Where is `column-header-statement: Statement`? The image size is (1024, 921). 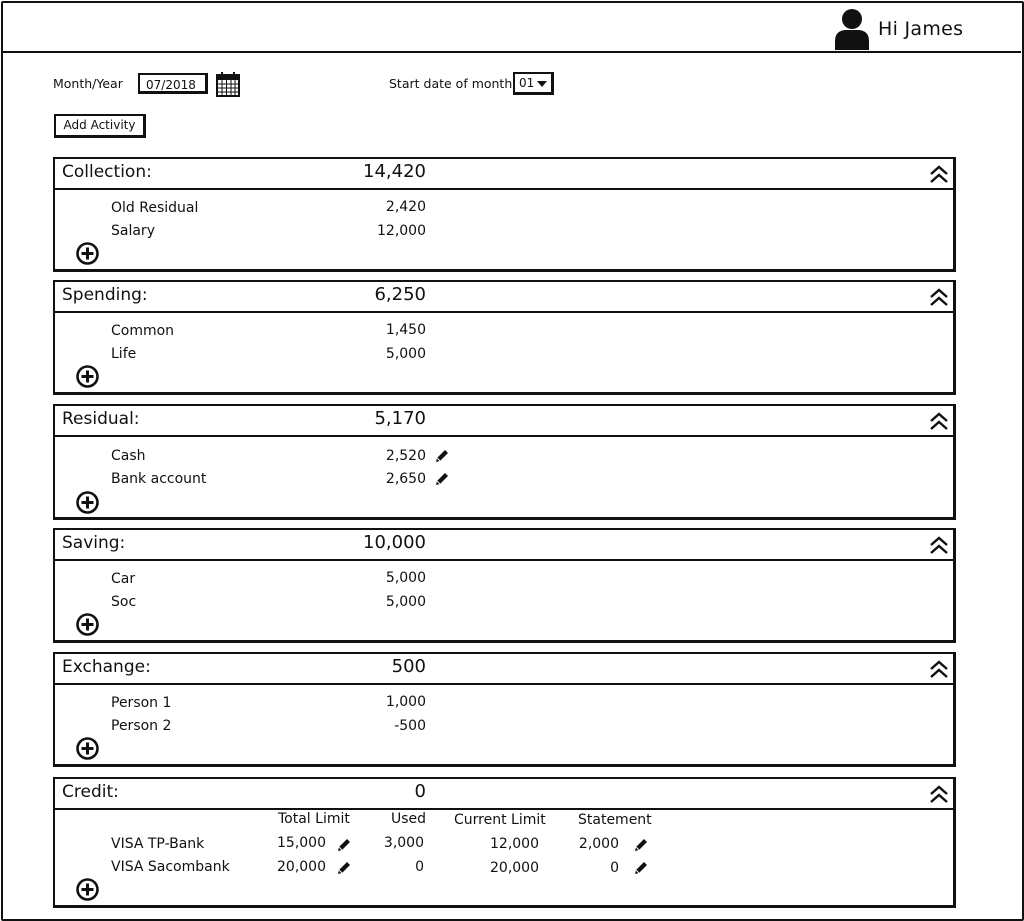
column-header-statement: Statement is located at coordinates (615, 820).